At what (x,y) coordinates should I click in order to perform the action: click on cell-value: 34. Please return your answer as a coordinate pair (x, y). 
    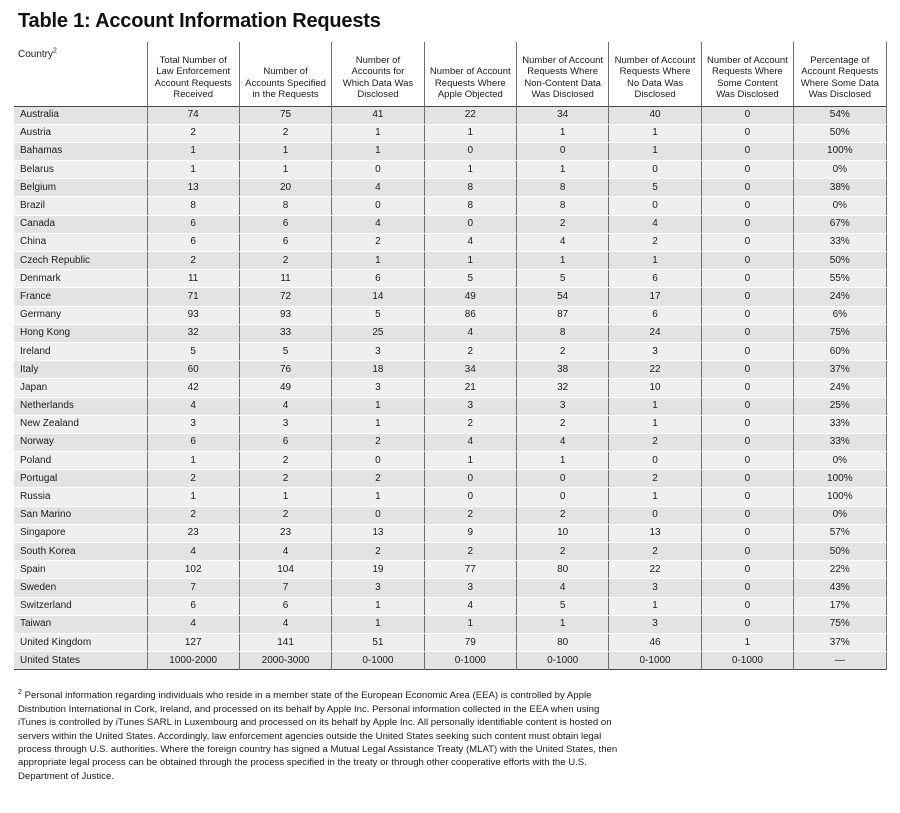
    Looking at the image, I should click on (563, 115).